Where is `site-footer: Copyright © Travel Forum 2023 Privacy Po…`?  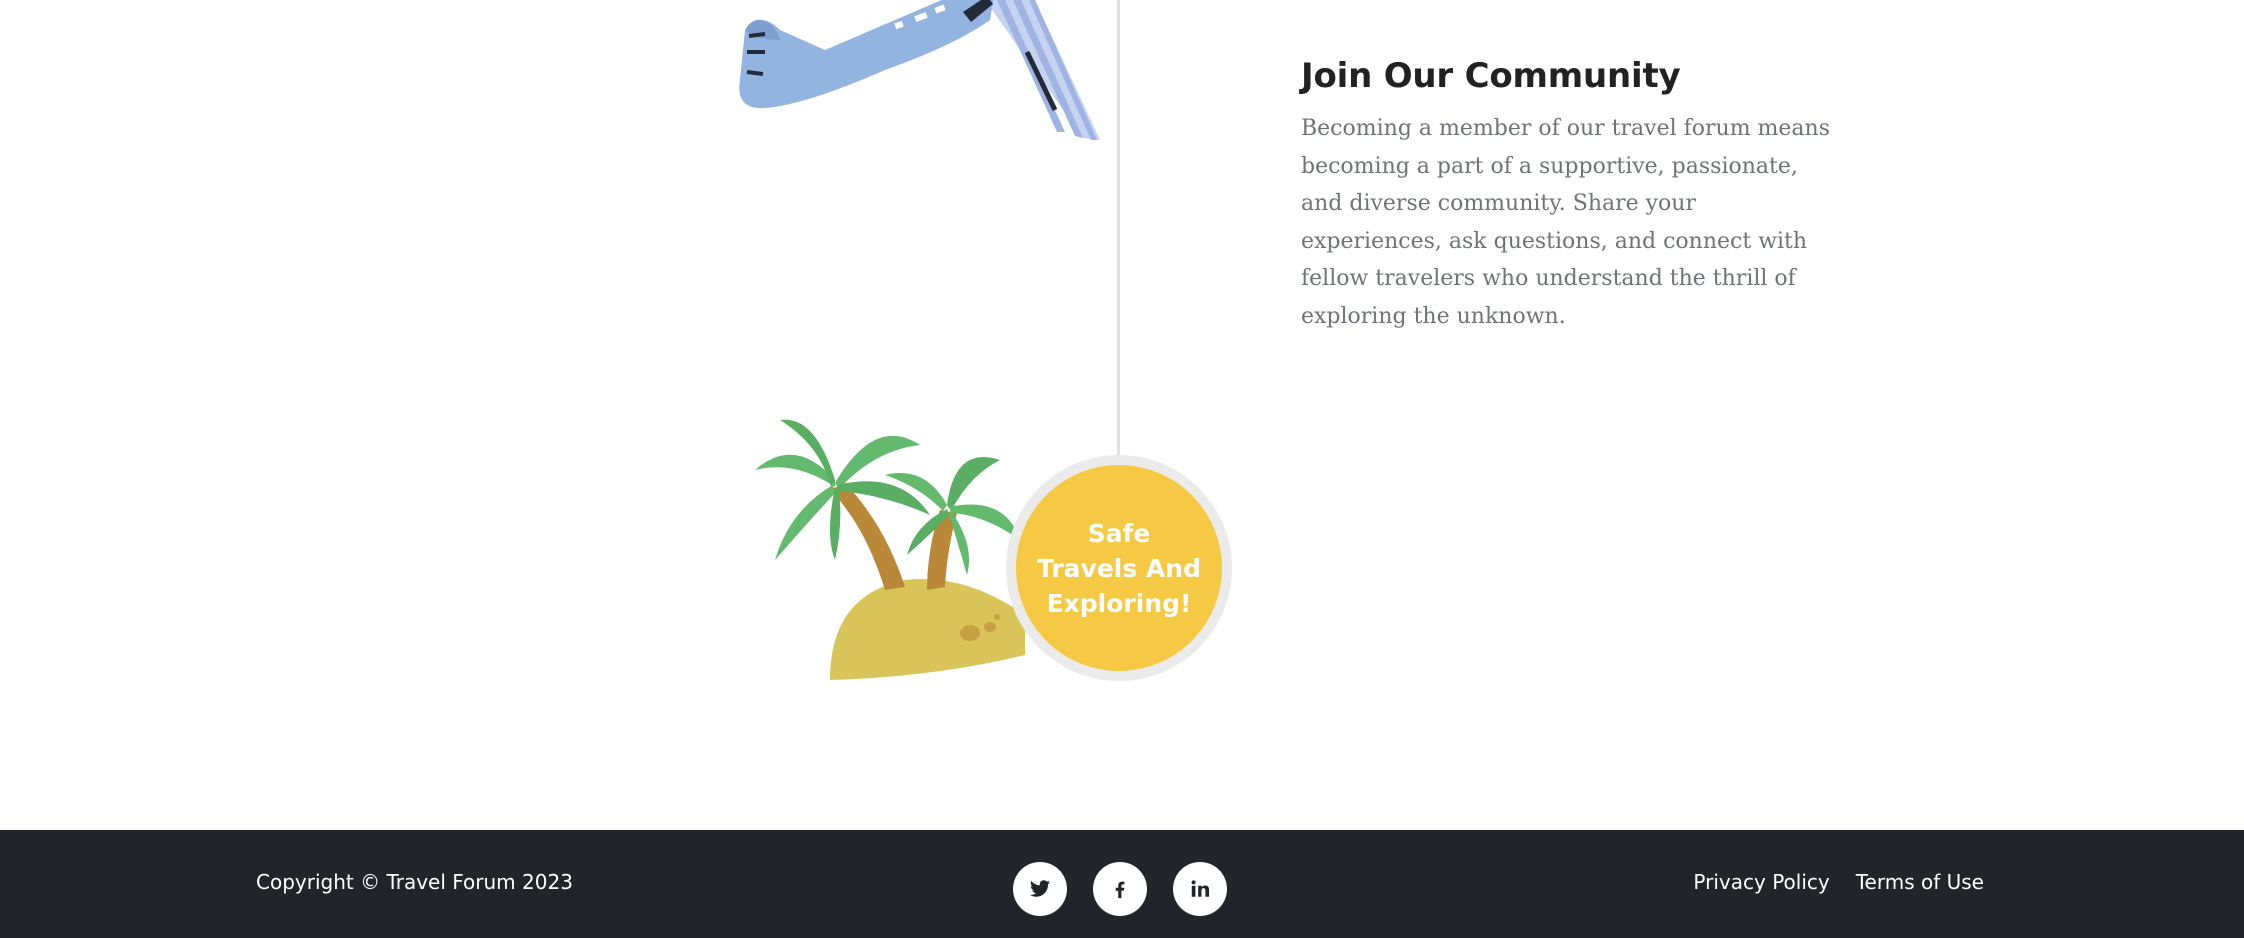
site-footer: Copyright © Travel Forum 2023 Privacy Po… is located at coordinates (1122, 884).